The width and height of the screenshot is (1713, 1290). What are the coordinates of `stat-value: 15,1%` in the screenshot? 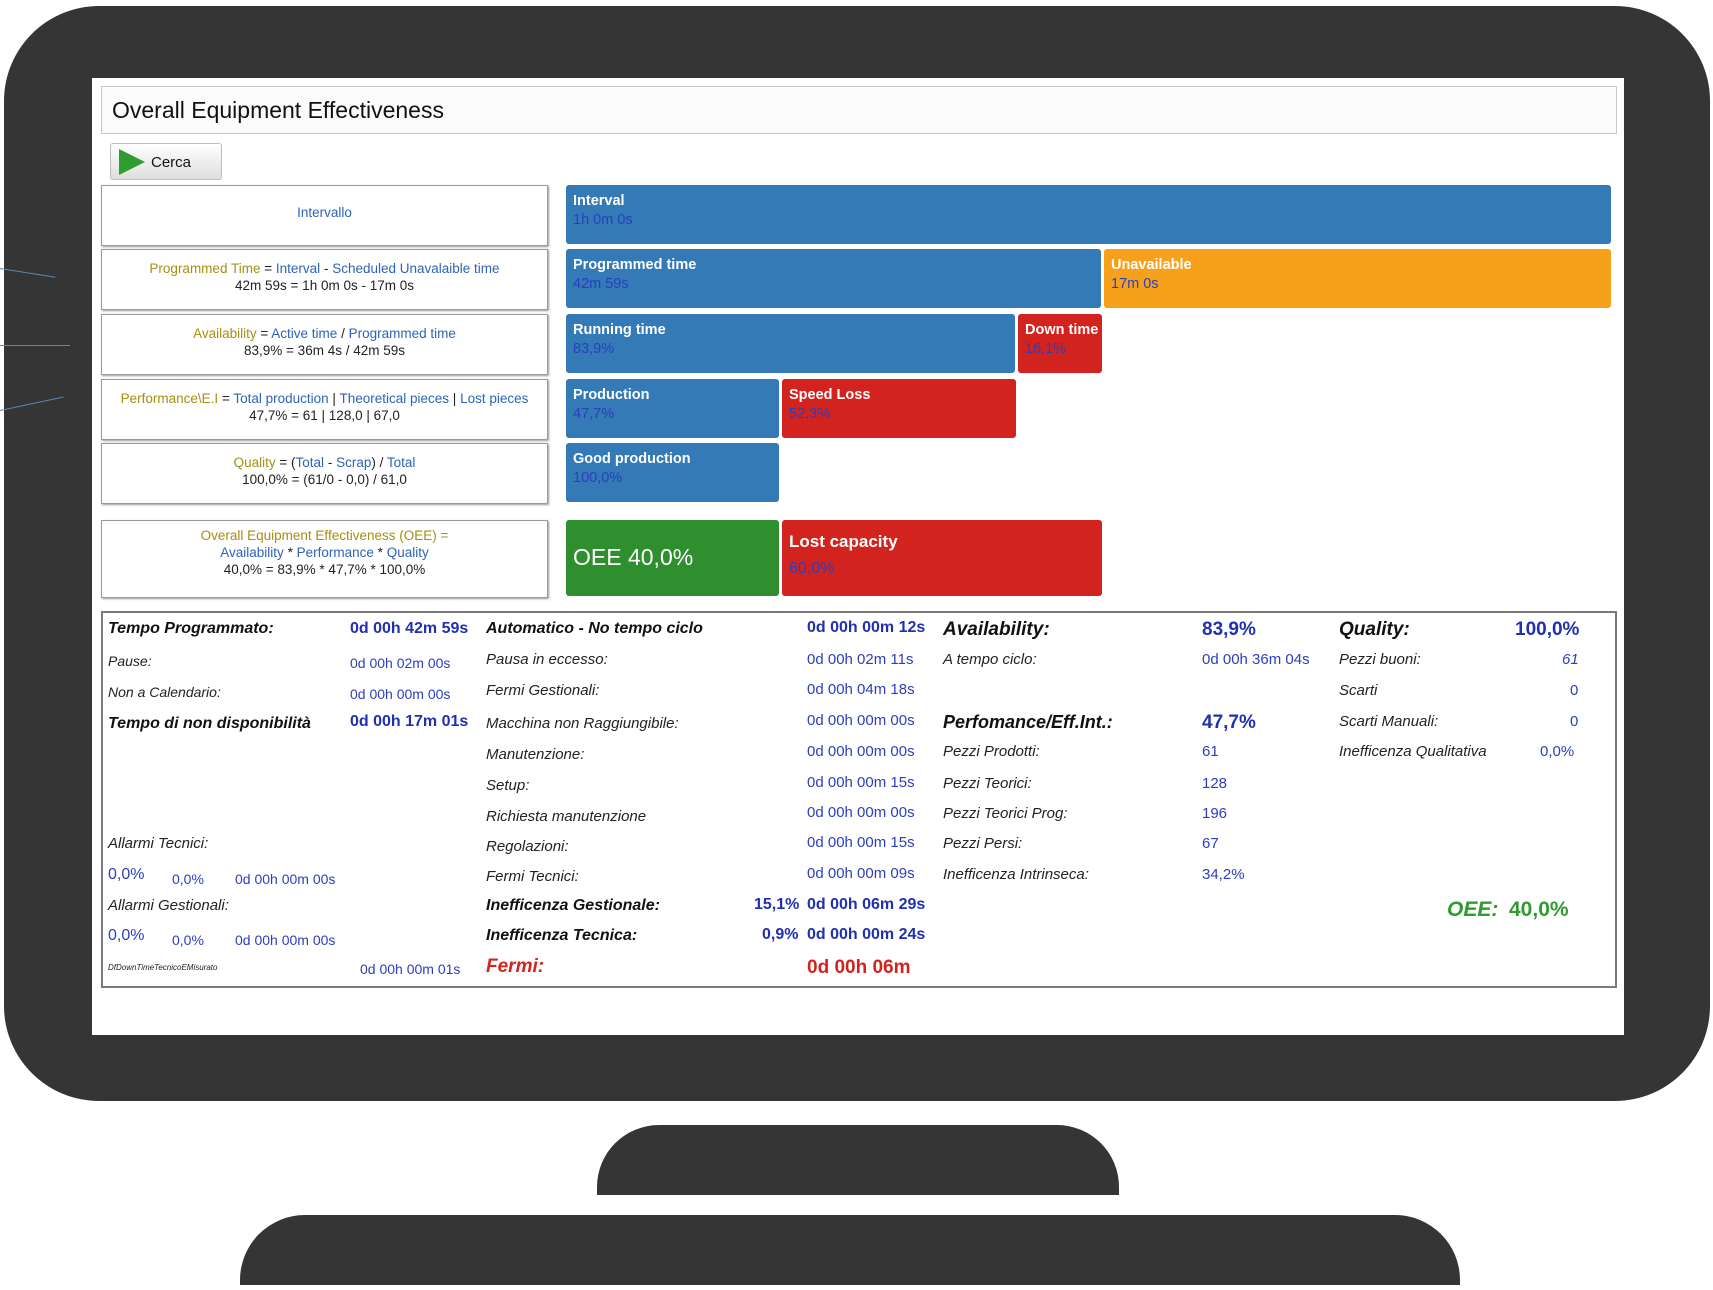 It's located at (777, 904).